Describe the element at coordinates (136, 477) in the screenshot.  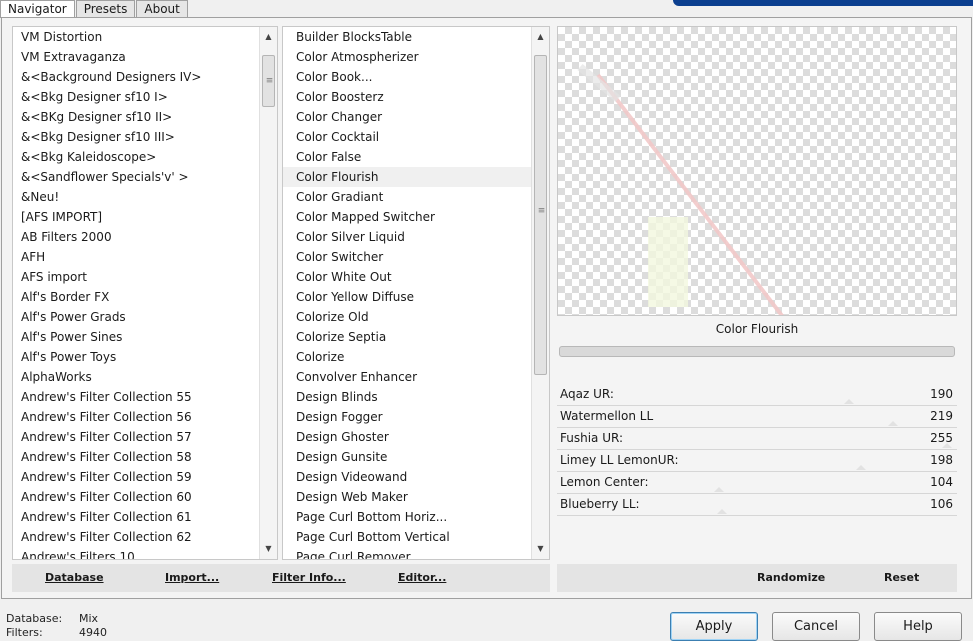
I see `category-item: Andrew's Filter Collection 59` at that location.